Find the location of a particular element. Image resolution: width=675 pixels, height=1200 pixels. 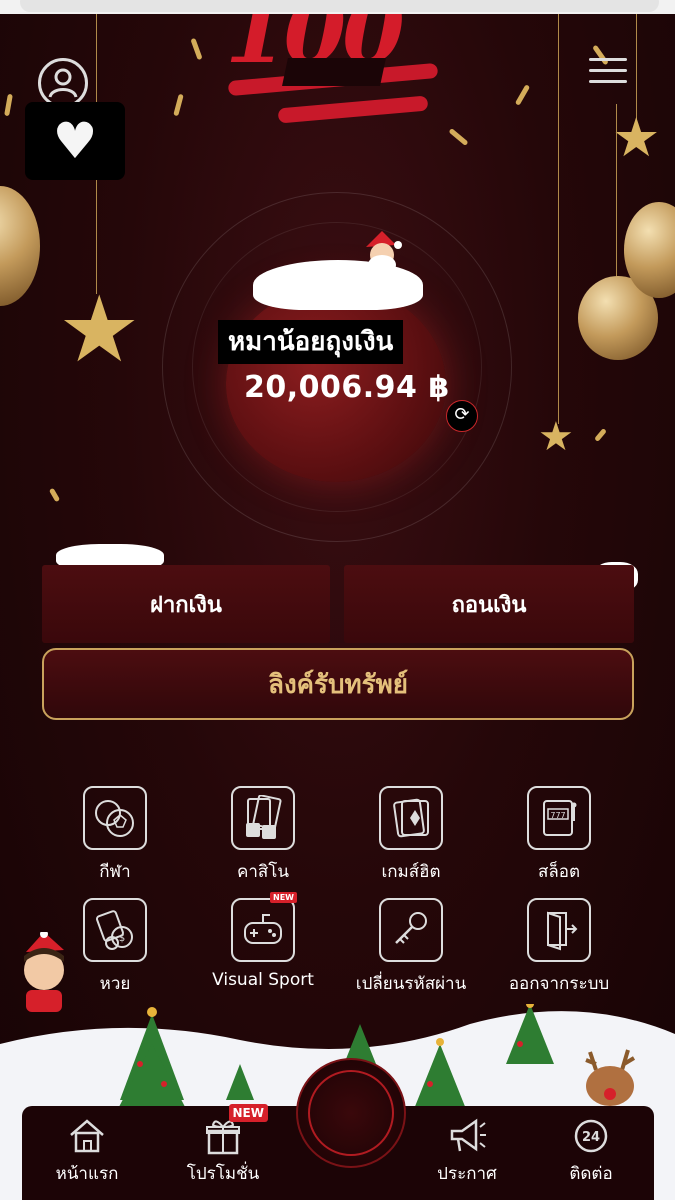

nav-promotions: NEW โปรโมชั่น is located at coordinates (223, 1145).